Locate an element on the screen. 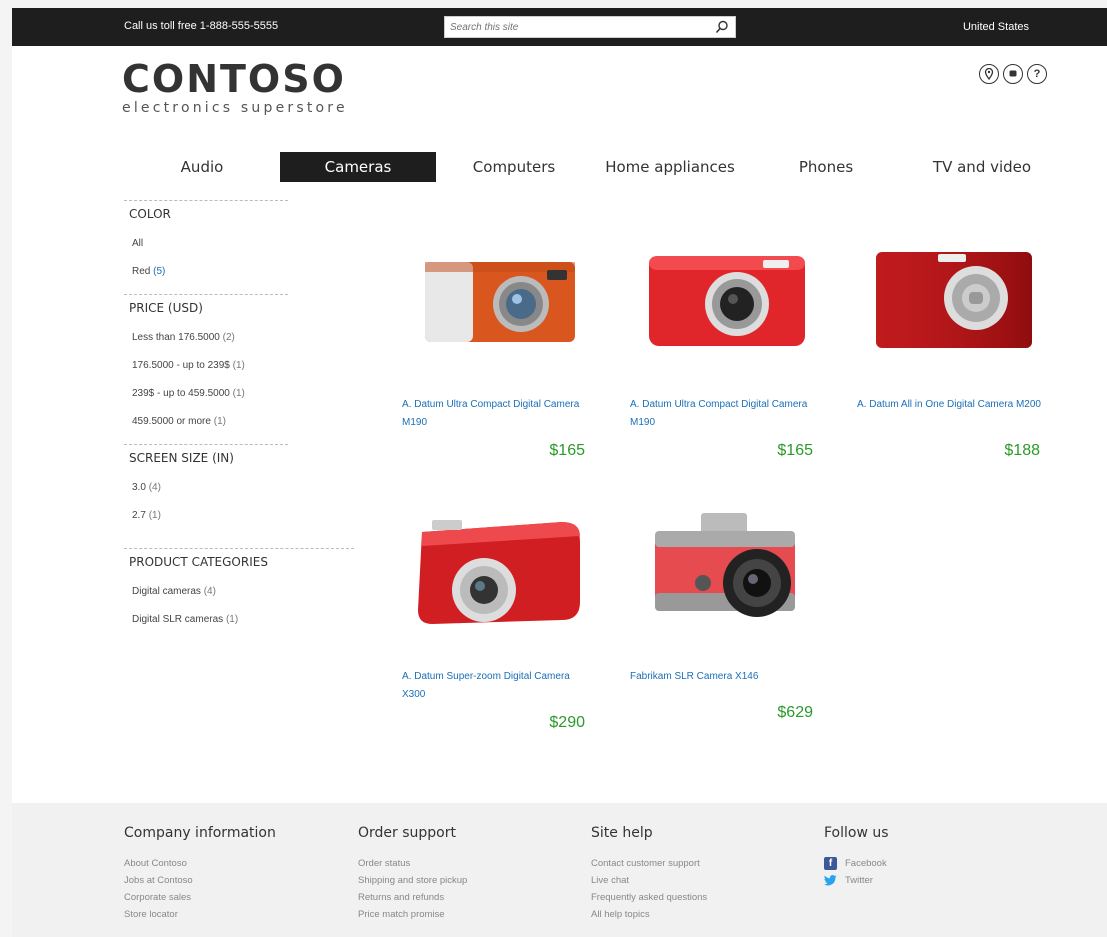 The image size is (1107, 937). facebook-link: f Facebook is located at coordinates (856, 863).